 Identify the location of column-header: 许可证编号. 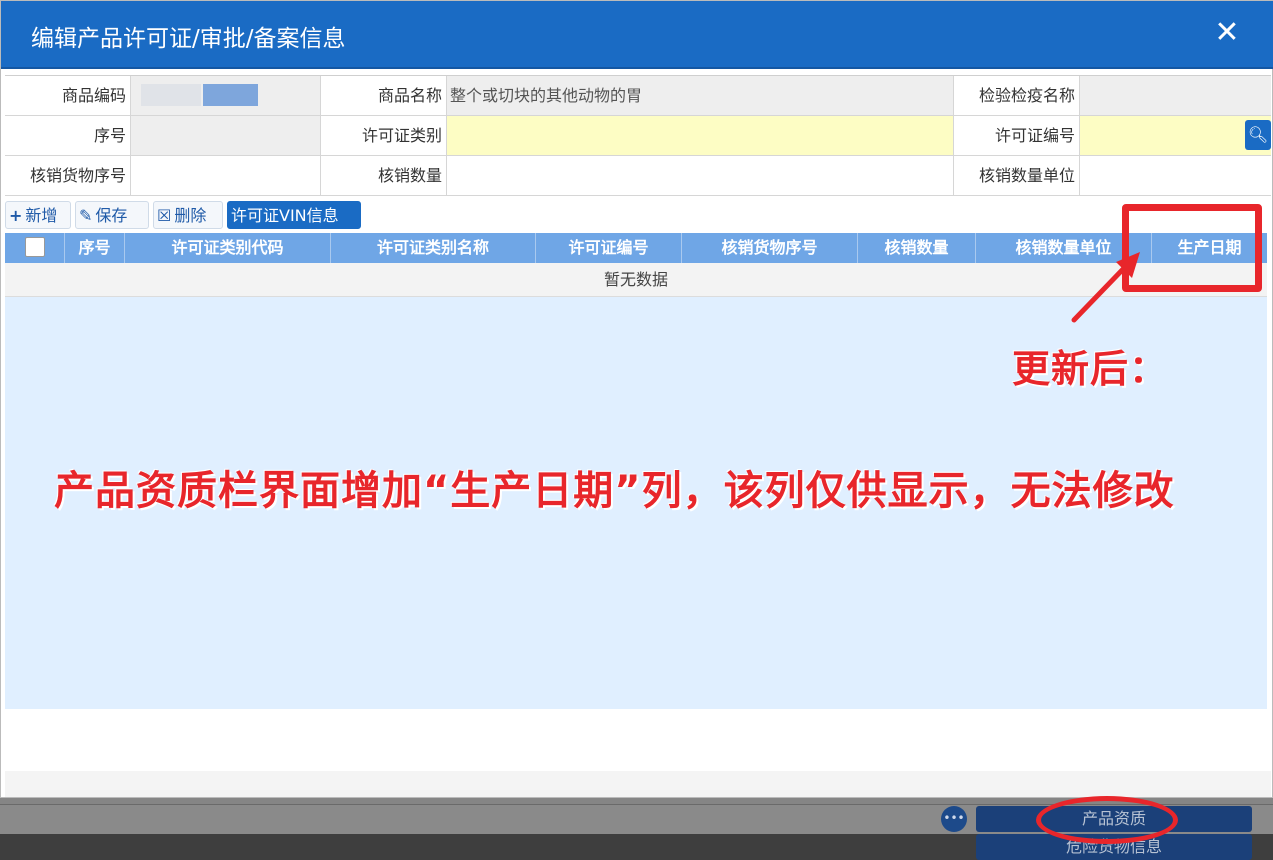
(609, 248).